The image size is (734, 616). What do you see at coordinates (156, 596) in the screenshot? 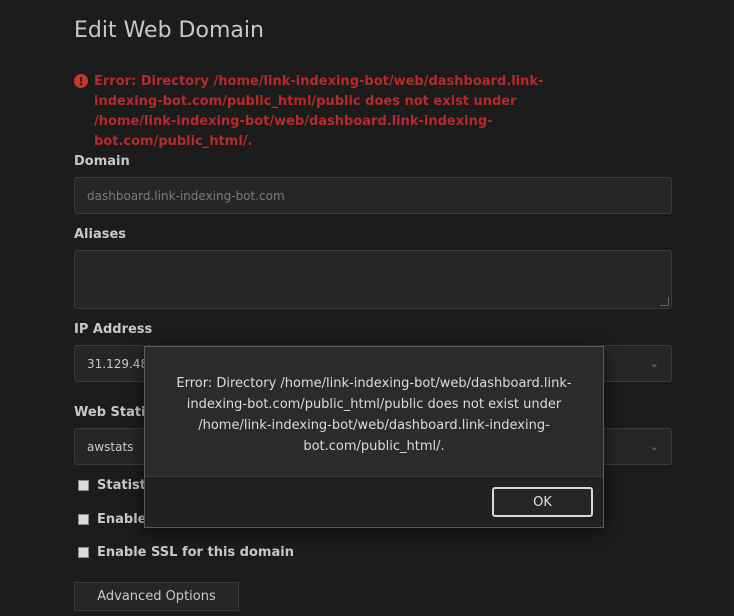
I see `advanced-options-button: Advanced Options` at bounding box center [156, 596].